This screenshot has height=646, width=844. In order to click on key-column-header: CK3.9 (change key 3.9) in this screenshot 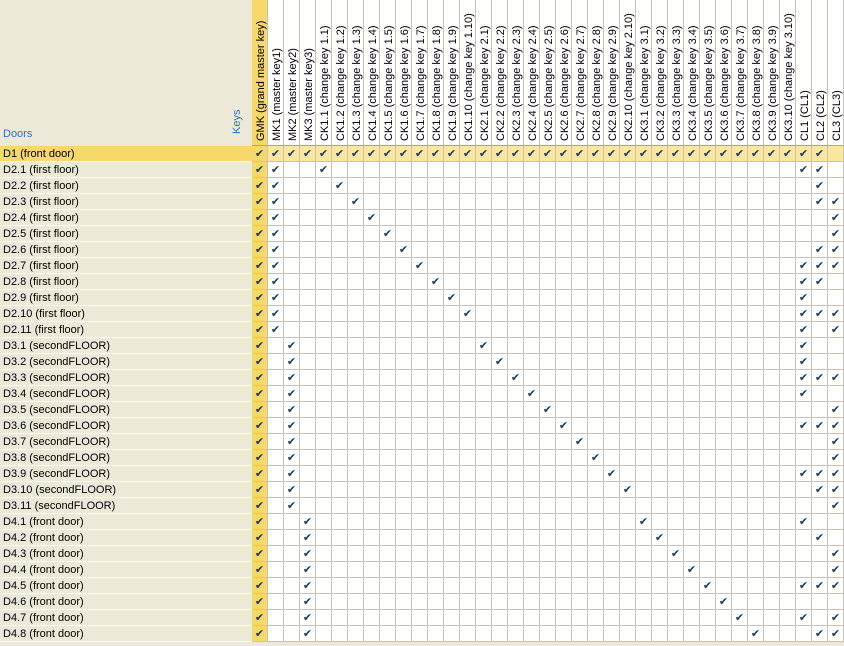, I will do `click(772, 73)`.